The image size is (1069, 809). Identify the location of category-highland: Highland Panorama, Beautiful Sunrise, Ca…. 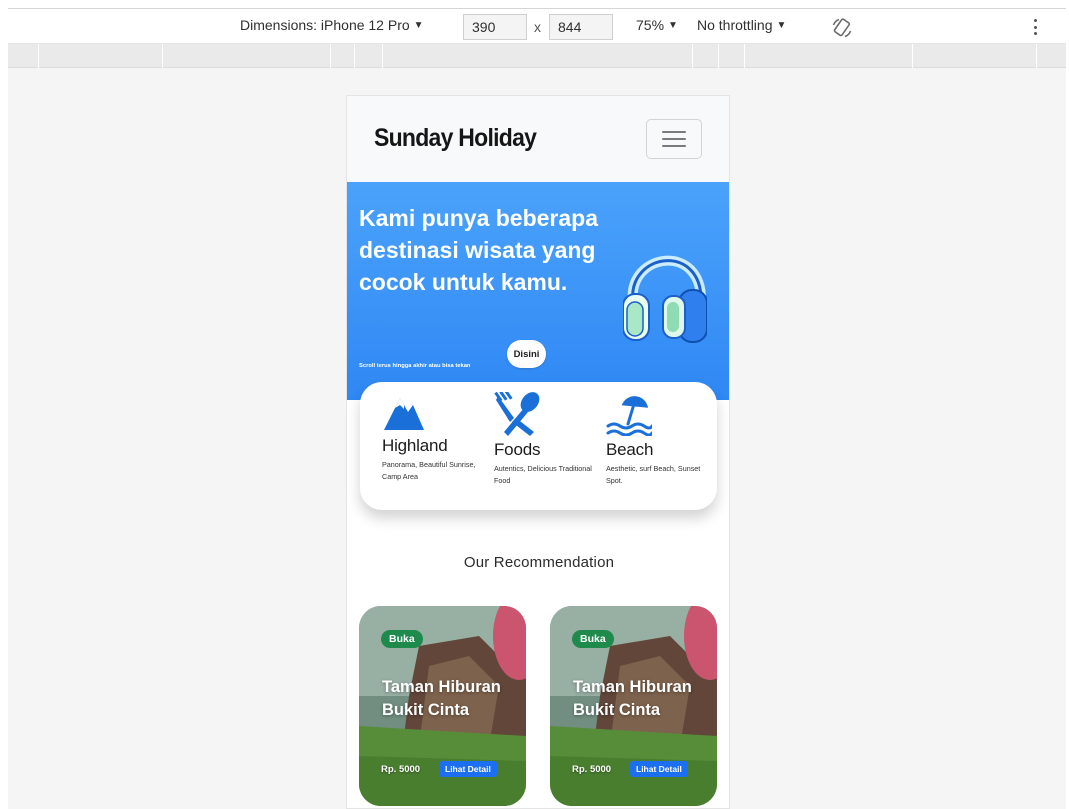
(437, 437).